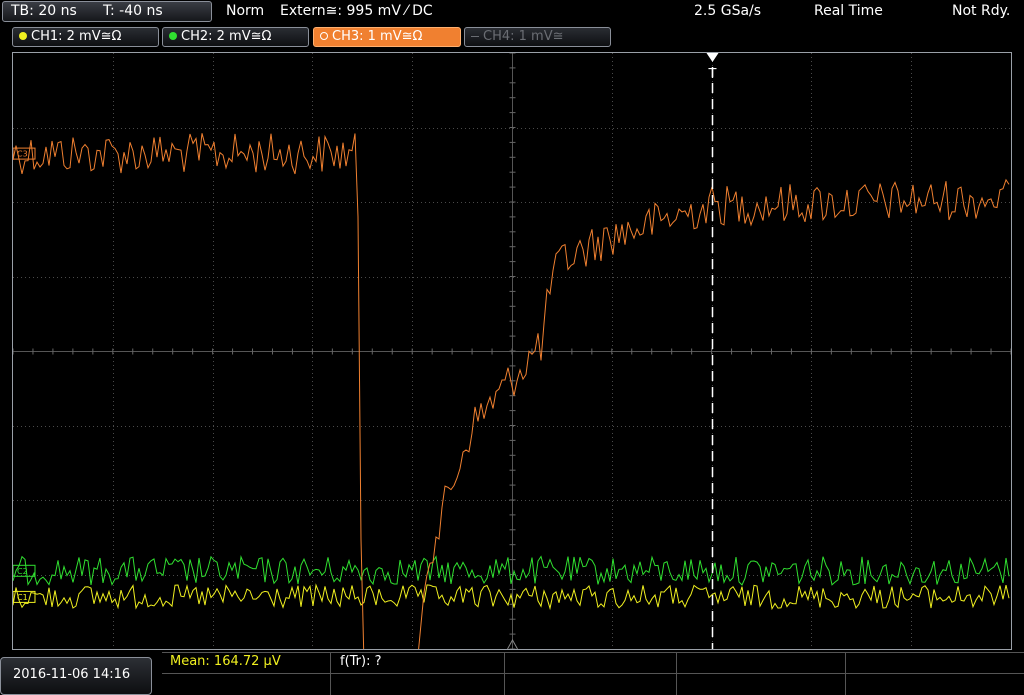 The width and height of the screenshot is (1024, 695). What do you see at coordinates (324, 36) in the screenshot?
I see `ch3-indicator-icon` at bounding box center [324, 36].